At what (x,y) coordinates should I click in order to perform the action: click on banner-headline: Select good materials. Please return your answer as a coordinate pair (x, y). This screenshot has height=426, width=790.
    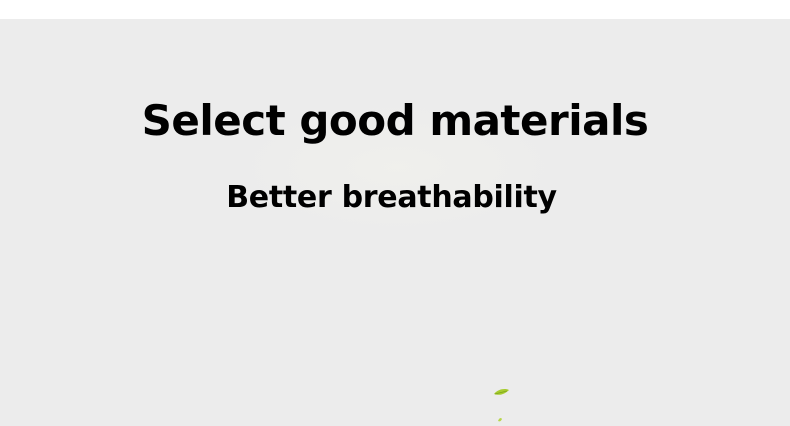
    Looking at the image, I should click on (395, 120).